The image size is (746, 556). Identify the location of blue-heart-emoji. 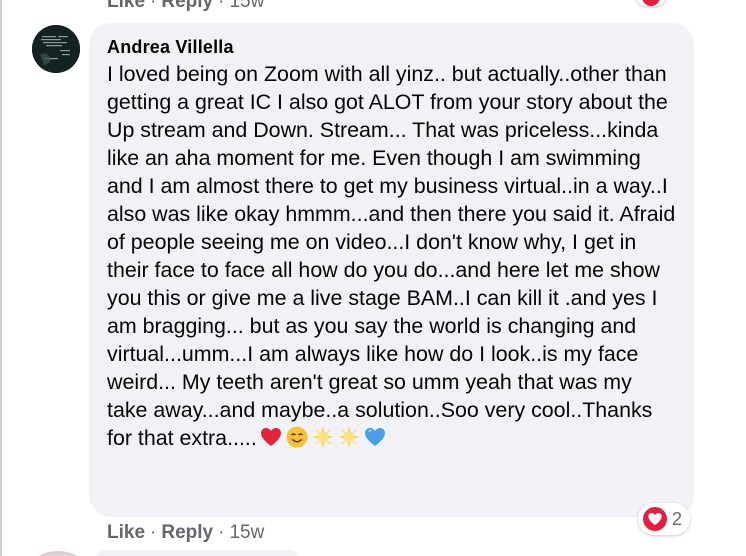
(375, 437).